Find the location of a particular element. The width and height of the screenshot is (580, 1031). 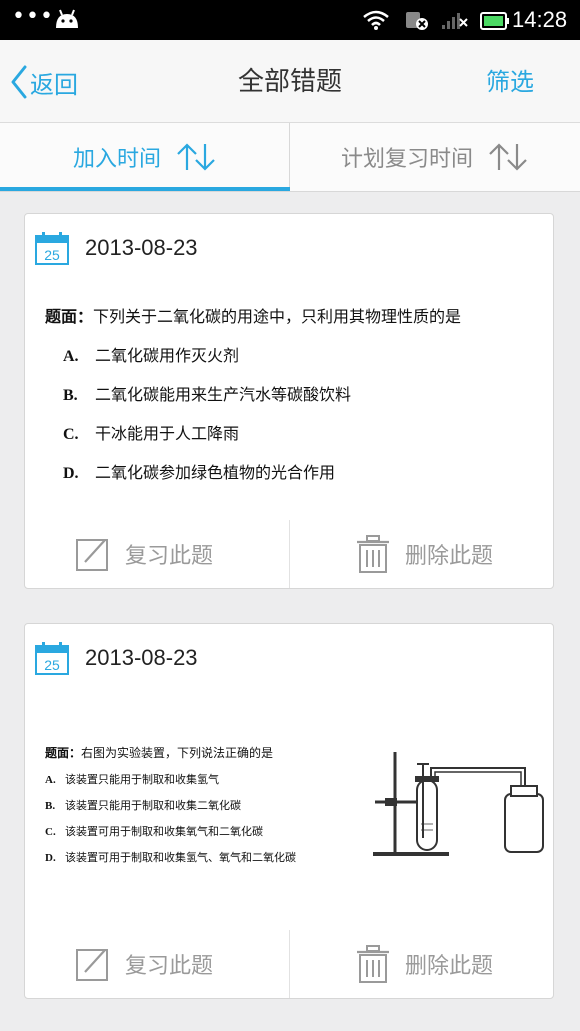

question-stem: 题面：右图为实验装置，下列说法正确的是 is located at coordinates (205, 753).